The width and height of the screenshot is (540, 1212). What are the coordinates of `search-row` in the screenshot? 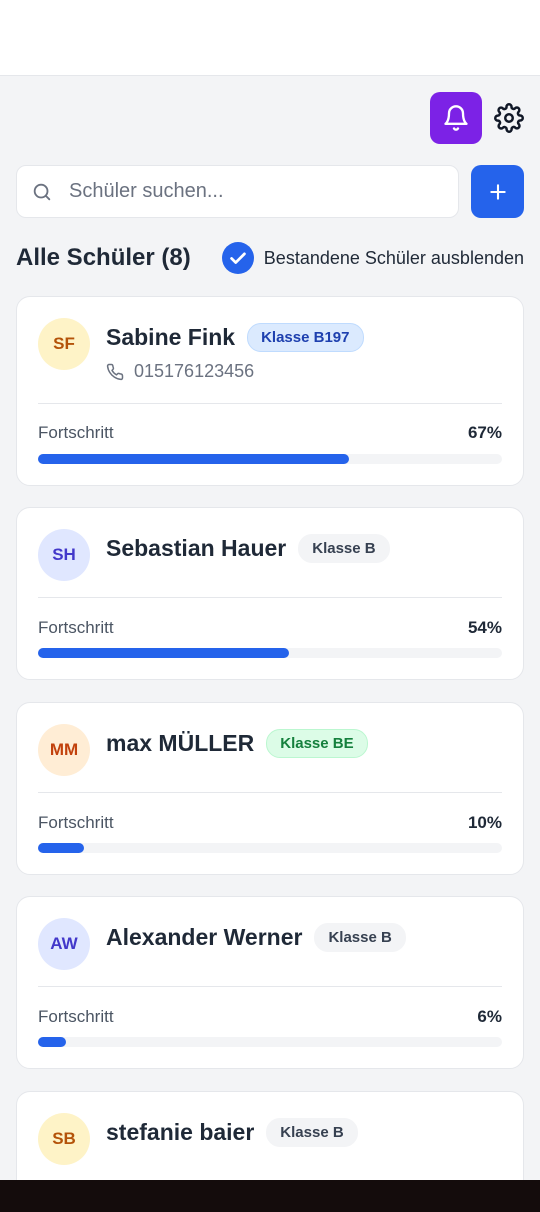 It's located at (270, 191).